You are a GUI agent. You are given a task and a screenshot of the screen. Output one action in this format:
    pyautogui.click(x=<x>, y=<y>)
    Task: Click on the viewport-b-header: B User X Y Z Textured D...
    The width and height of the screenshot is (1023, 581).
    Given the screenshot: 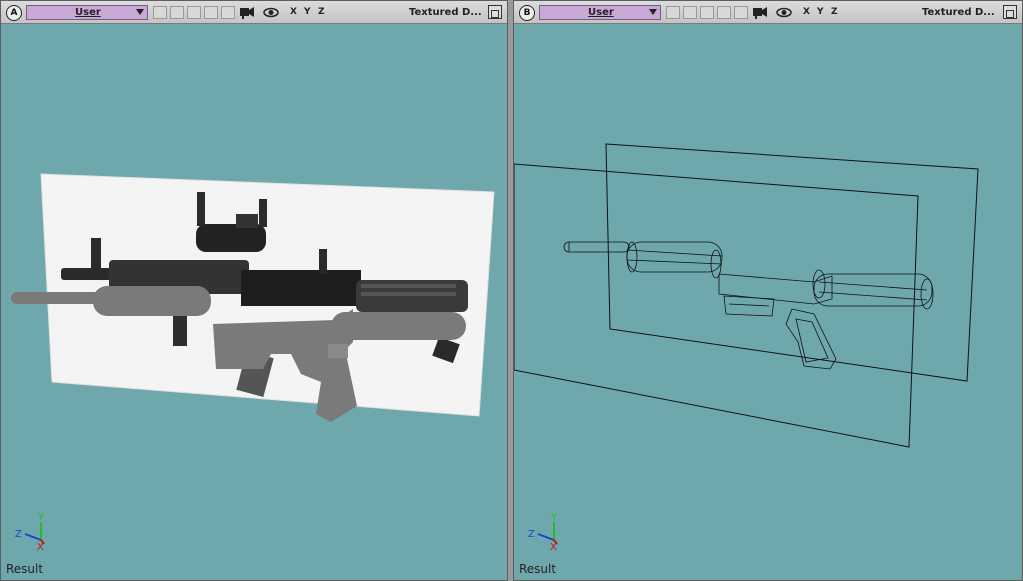 What is the action you would take?
    pyautogui.click(x=768, y=12)
    